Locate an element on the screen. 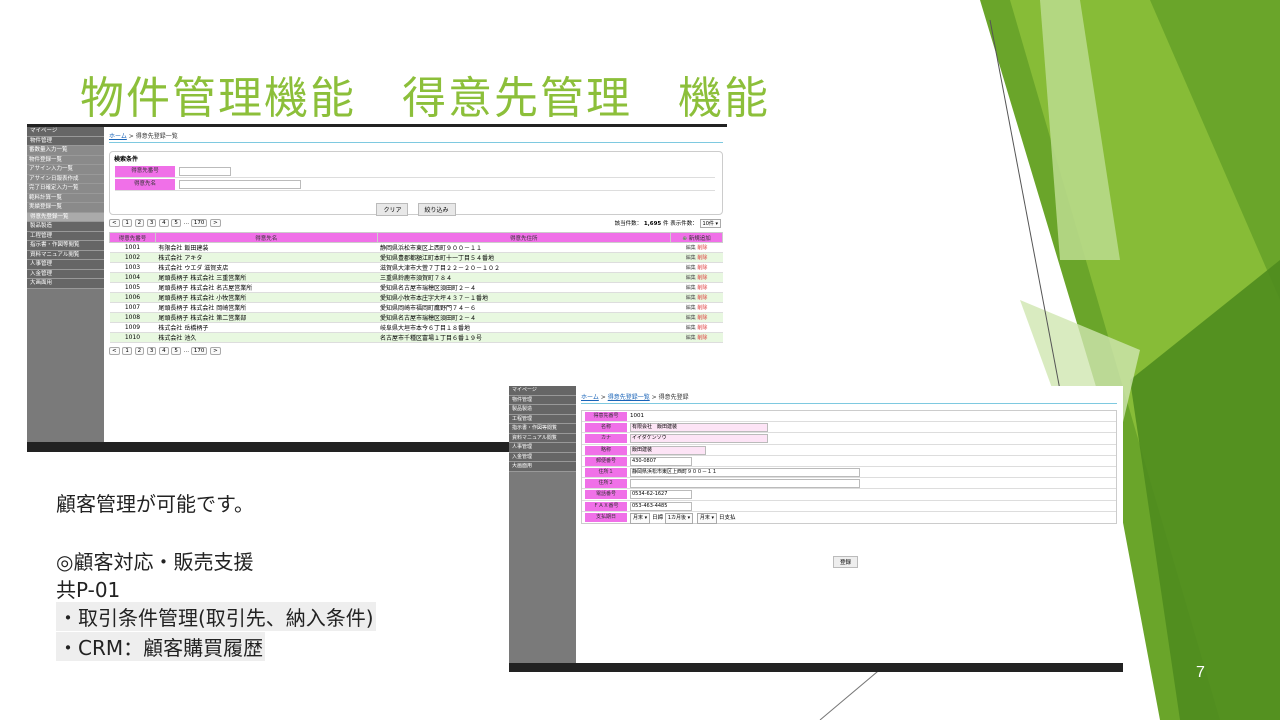 The width and height of the screenshot is (1280, 720). col-header-name: 得意先名 is located at coordinates (266, 237).